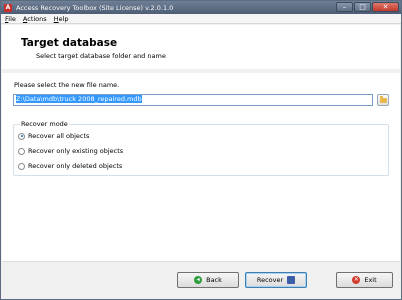  Describe the element at coordinates (69, 43) in the screenshot. I see `page-title: Target database` at that location.